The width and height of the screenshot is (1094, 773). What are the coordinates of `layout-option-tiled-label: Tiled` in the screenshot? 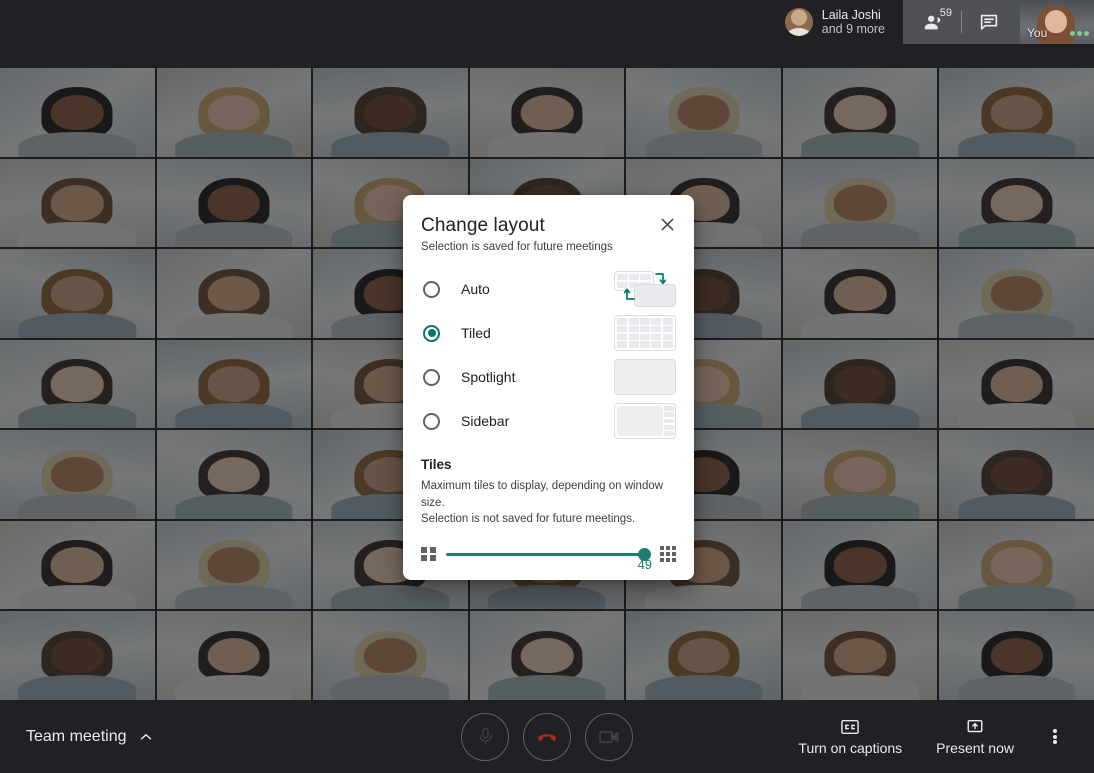 It's located at (476, 333).